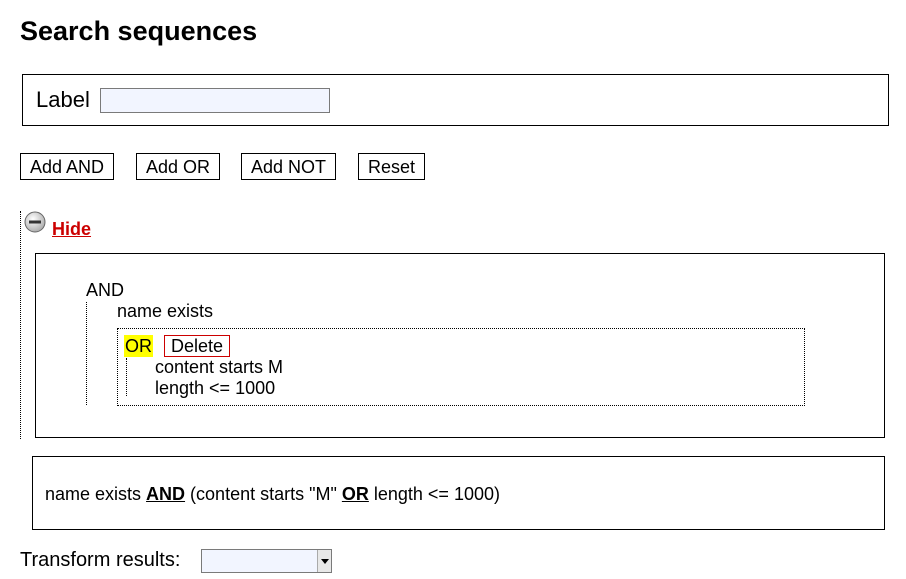 This screenshot has height=579, width=906. Describe the element at coordinates (165, 311) in the screenshot. I see `condition-name-exists: name exists` at that location.